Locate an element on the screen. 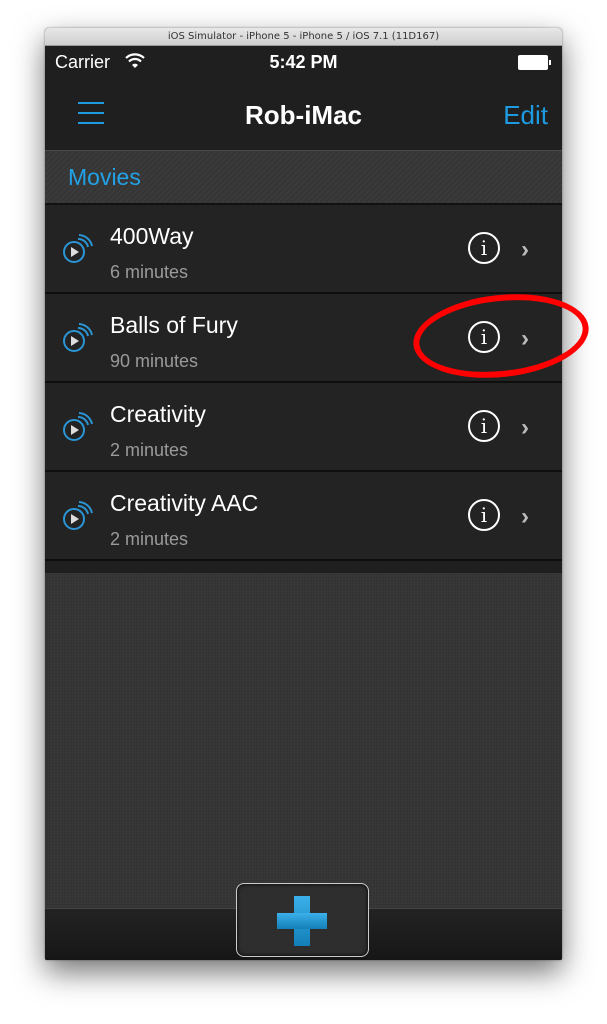 The image size is (607, 1024). movie-row: Creativity 2 minutes i › is located at coordinates (303, 427).